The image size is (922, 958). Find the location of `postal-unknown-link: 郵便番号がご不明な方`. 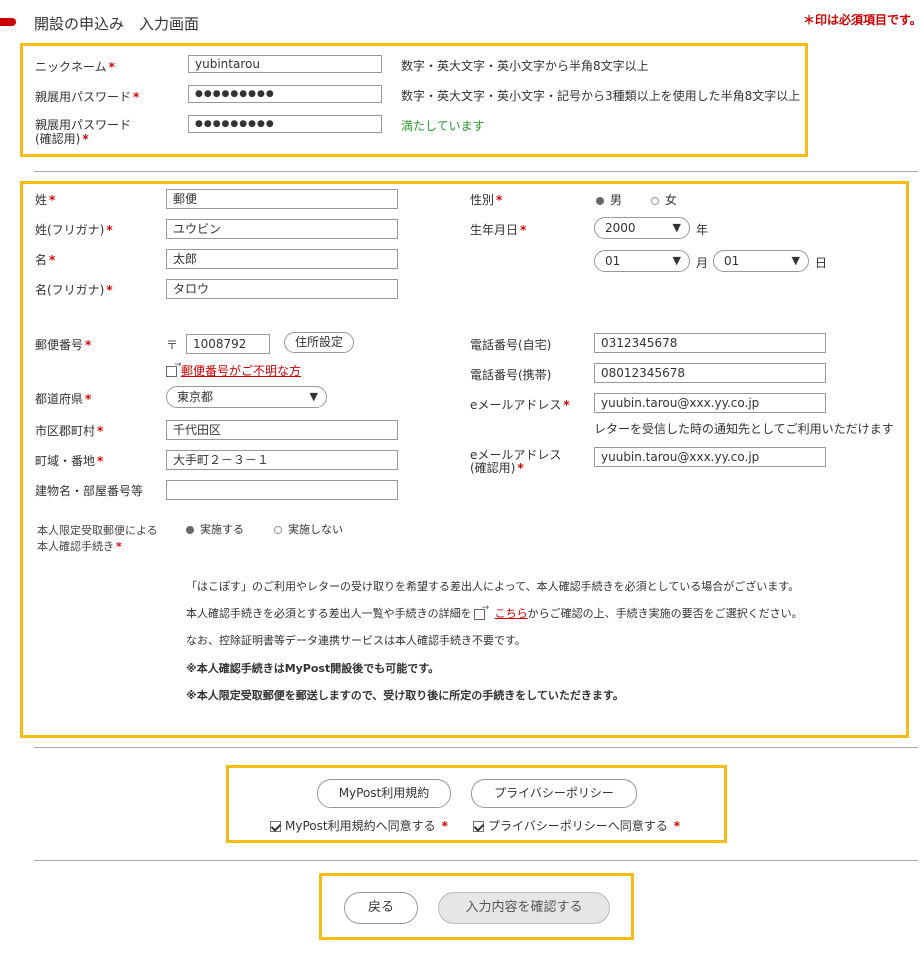

postal-unknown-link: 郵便番号がご不明な方 is located at coordinates (233, 369).